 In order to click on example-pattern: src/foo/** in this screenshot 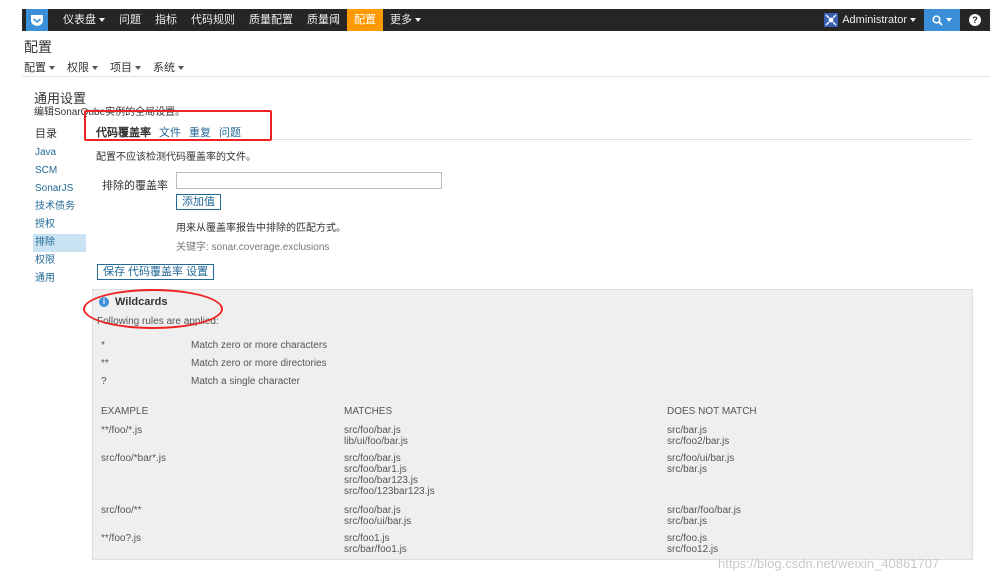, I will do `click(121, 510)`.